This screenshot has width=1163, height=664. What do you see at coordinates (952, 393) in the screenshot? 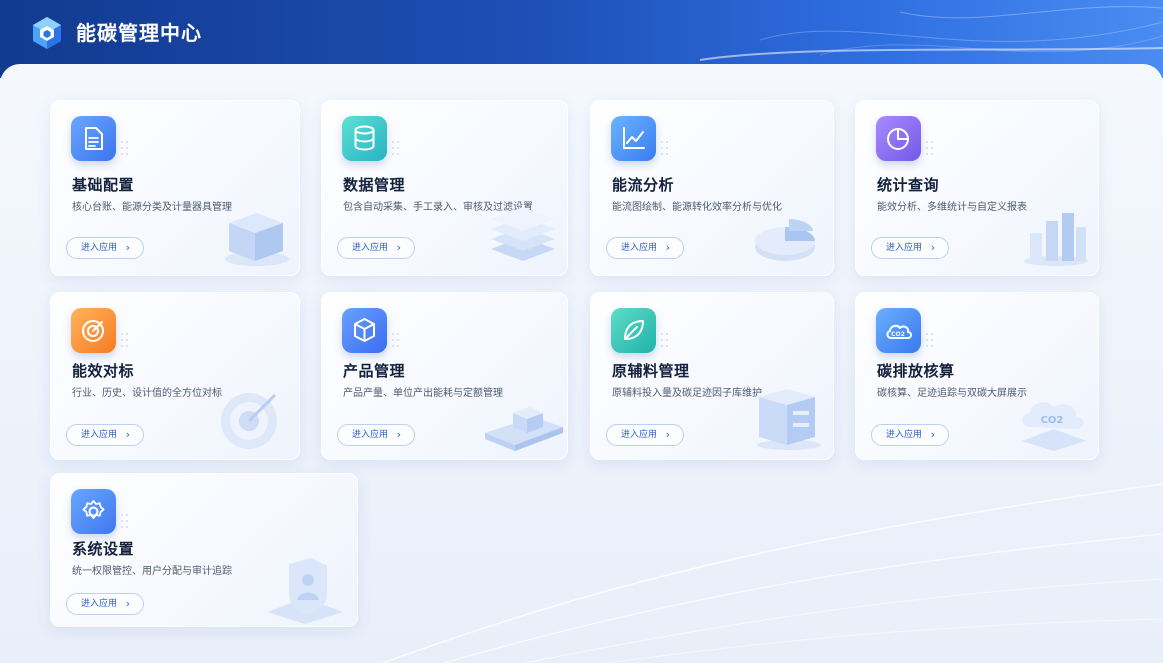
I see `card-description: 碳核算、足迹追踪与双碳大屏展示` at bounding box center [952, 393].